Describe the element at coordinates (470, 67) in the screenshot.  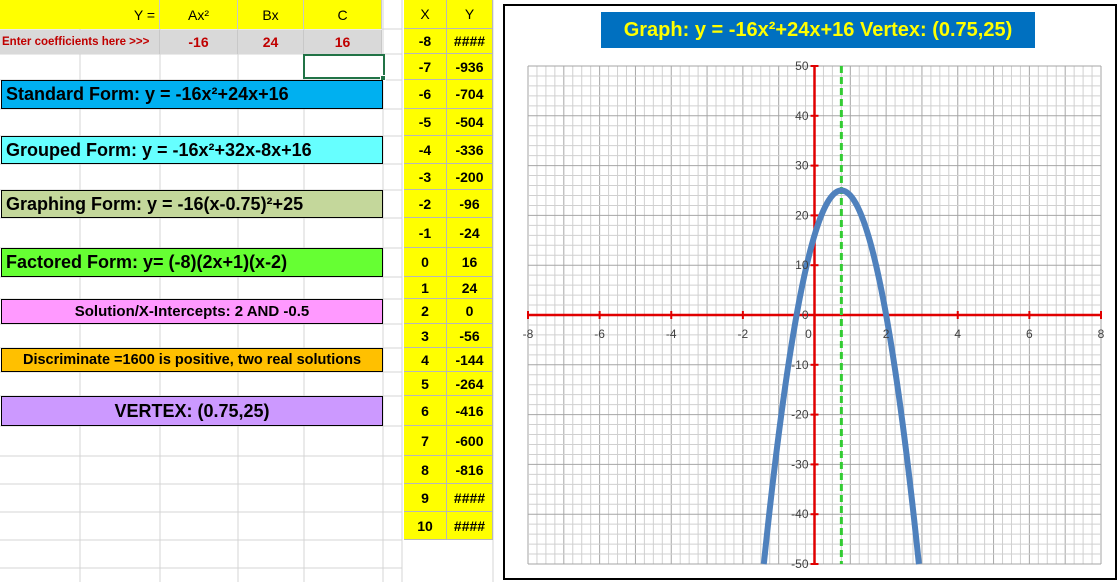
I see `table-cell-y: -936` at that location.